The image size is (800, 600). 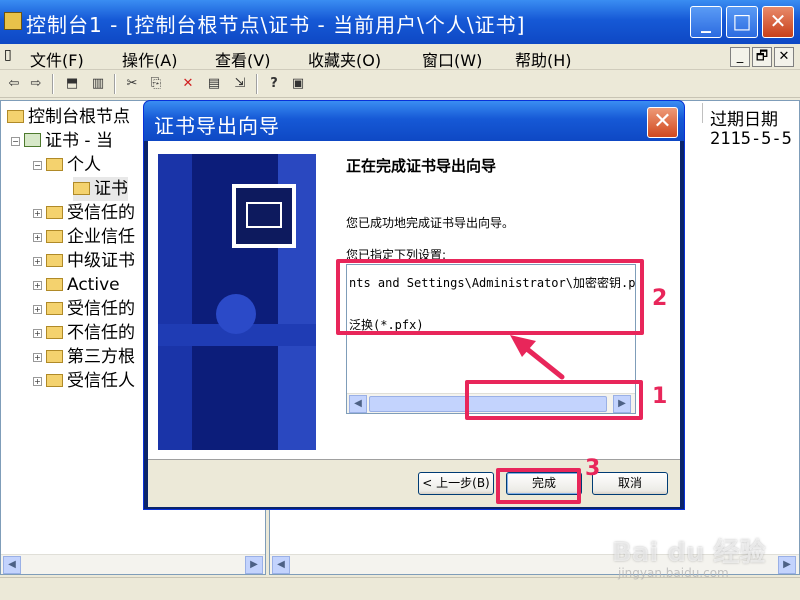 I want to click on watermark-url: jingyan.baidu.com, so click(x=673, y=573).